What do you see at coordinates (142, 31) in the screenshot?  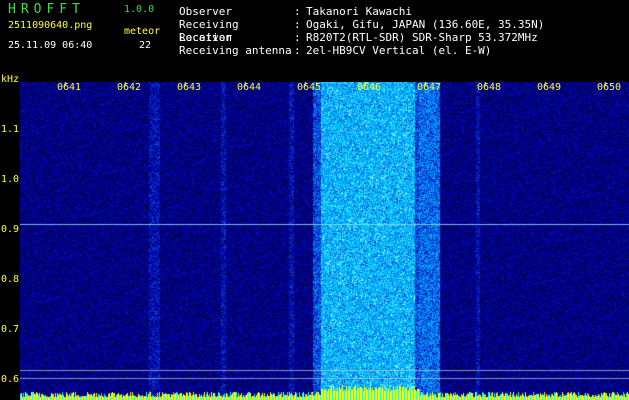 I see `meteor-label: meteor` at bounding box center [142, 31].